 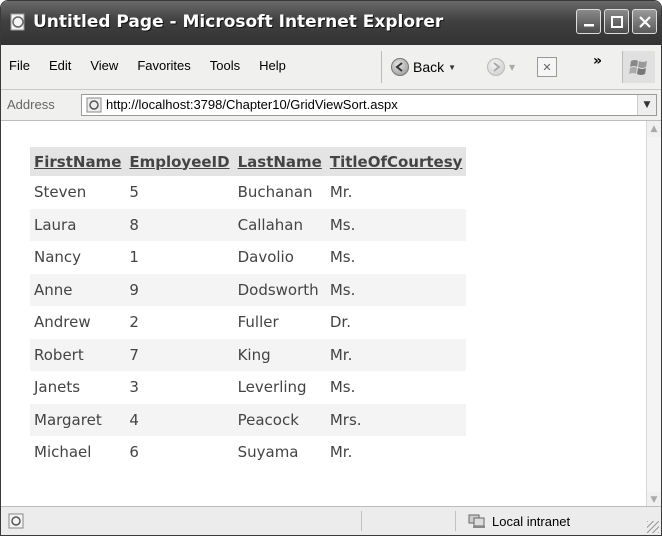 I want to click on table-row: Steven 5 Buchanan Mr., so click(x=248, y=192).